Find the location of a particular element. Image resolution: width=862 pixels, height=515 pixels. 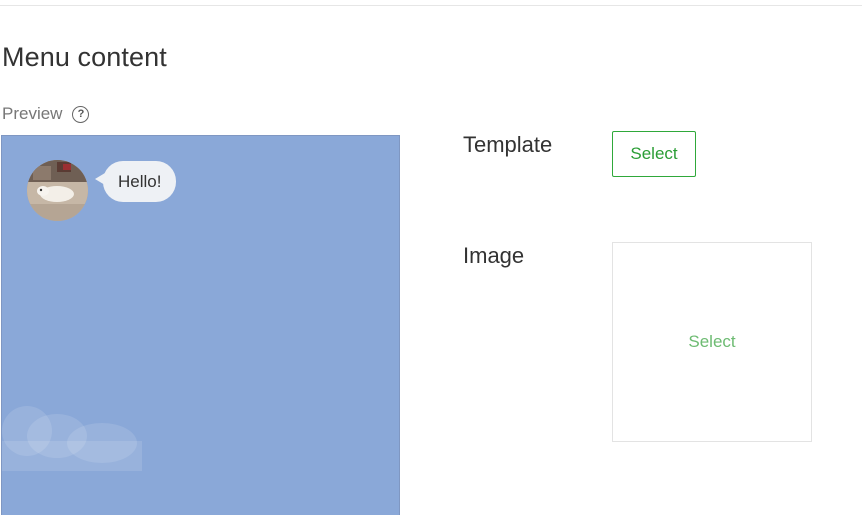

image-select-area: Select is located at coordinates (712, 342).